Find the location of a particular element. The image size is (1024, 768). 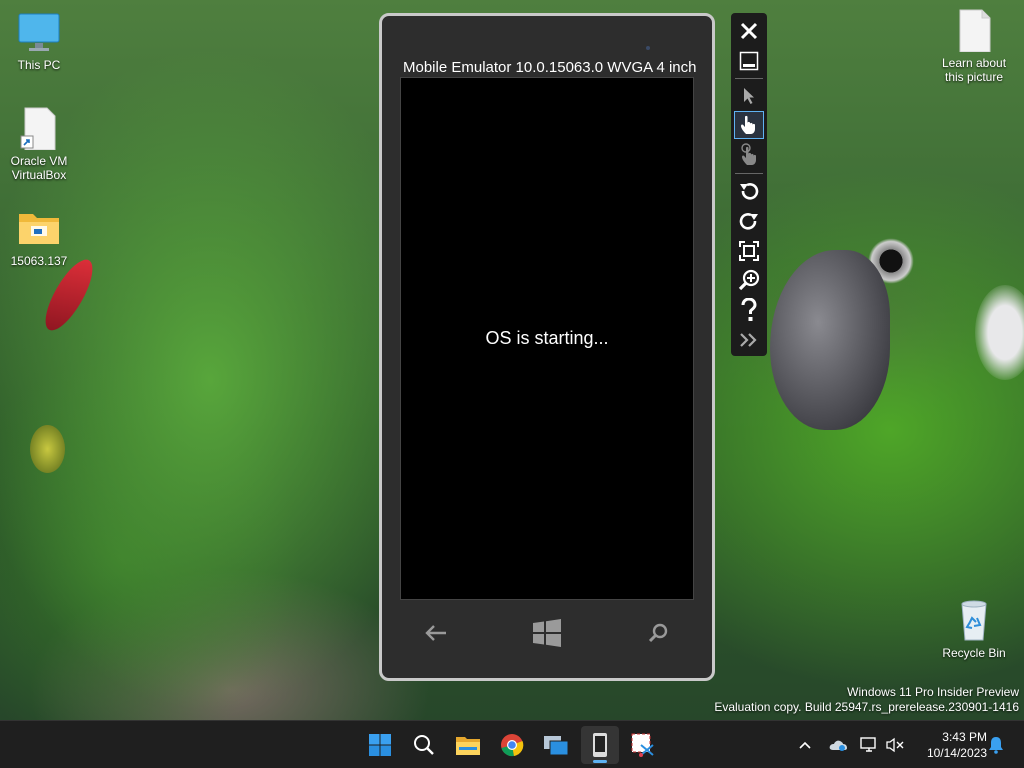

minimize-icon is located at coordinates (749, 61).